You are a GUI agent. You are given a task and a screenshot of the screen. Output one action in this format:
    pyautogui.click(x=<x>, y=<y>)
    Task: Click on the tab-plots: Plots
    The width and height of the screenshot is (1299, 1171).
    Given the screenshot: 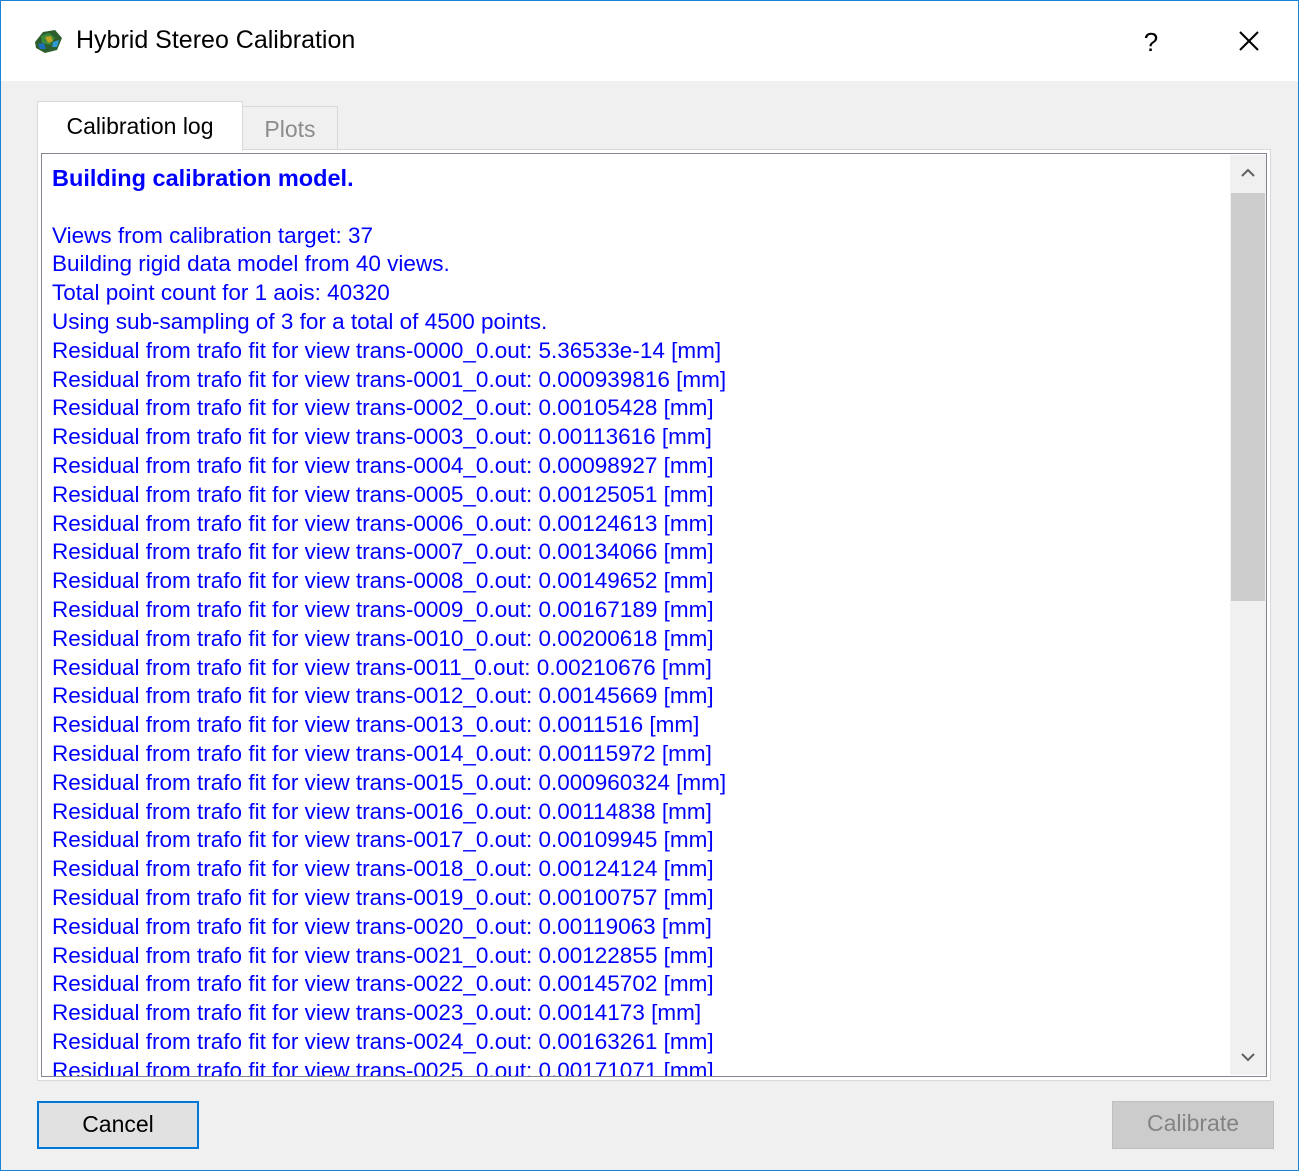 What is the action you would take?
    pyautogui.click(x=290, y=128)
    